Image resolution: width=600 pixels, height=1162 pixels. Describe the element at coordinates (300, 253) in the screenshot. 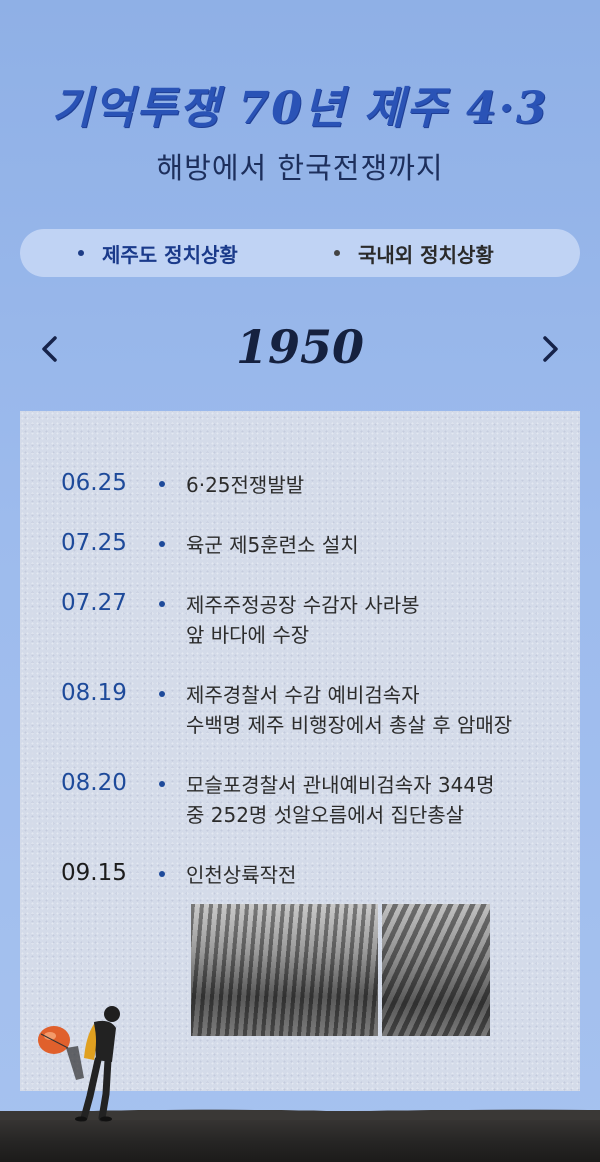

I see `tab-bar: 제주도 정치상황 국내외 정치상황` at that location.